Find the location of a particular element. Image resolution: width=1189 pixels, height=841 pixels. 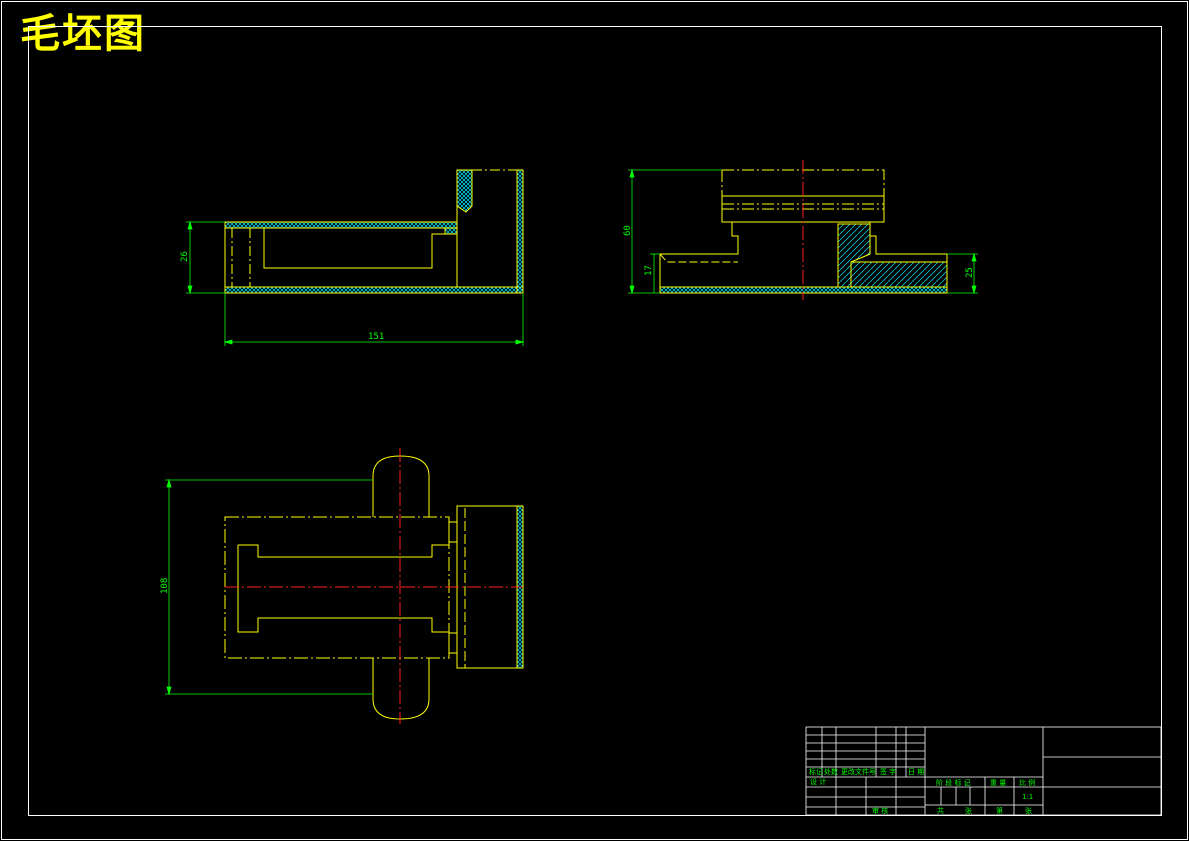

dim-side-step-height: 17 is located at coordinates (649, 270).